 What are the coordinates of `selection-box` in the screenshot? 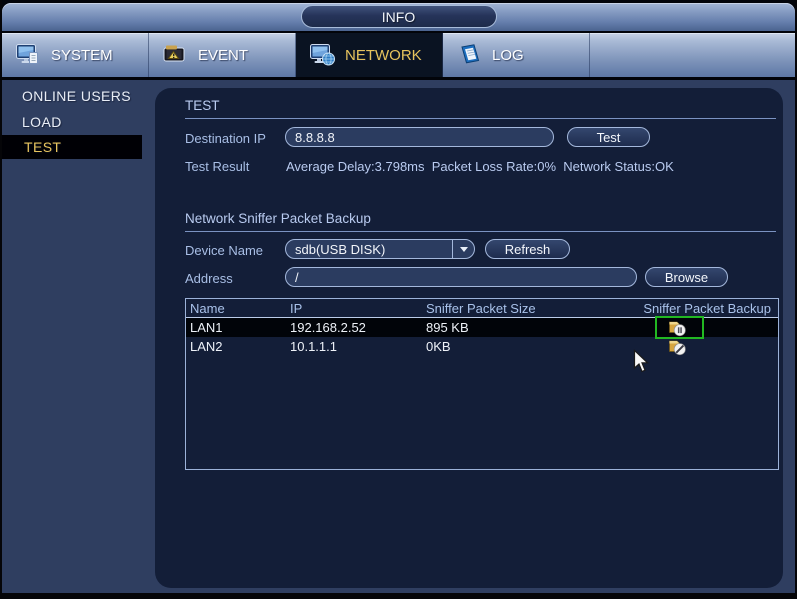 It's located at (679, 327).